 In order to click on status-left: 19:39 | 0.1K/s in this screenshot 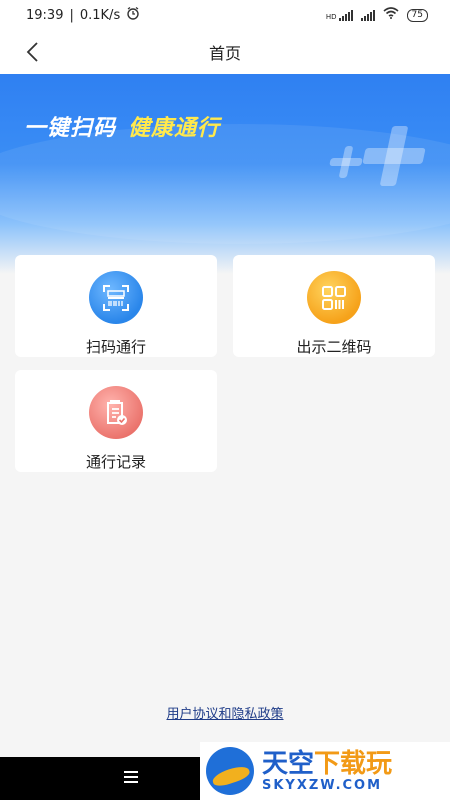, I will do `click(83, 15)`.